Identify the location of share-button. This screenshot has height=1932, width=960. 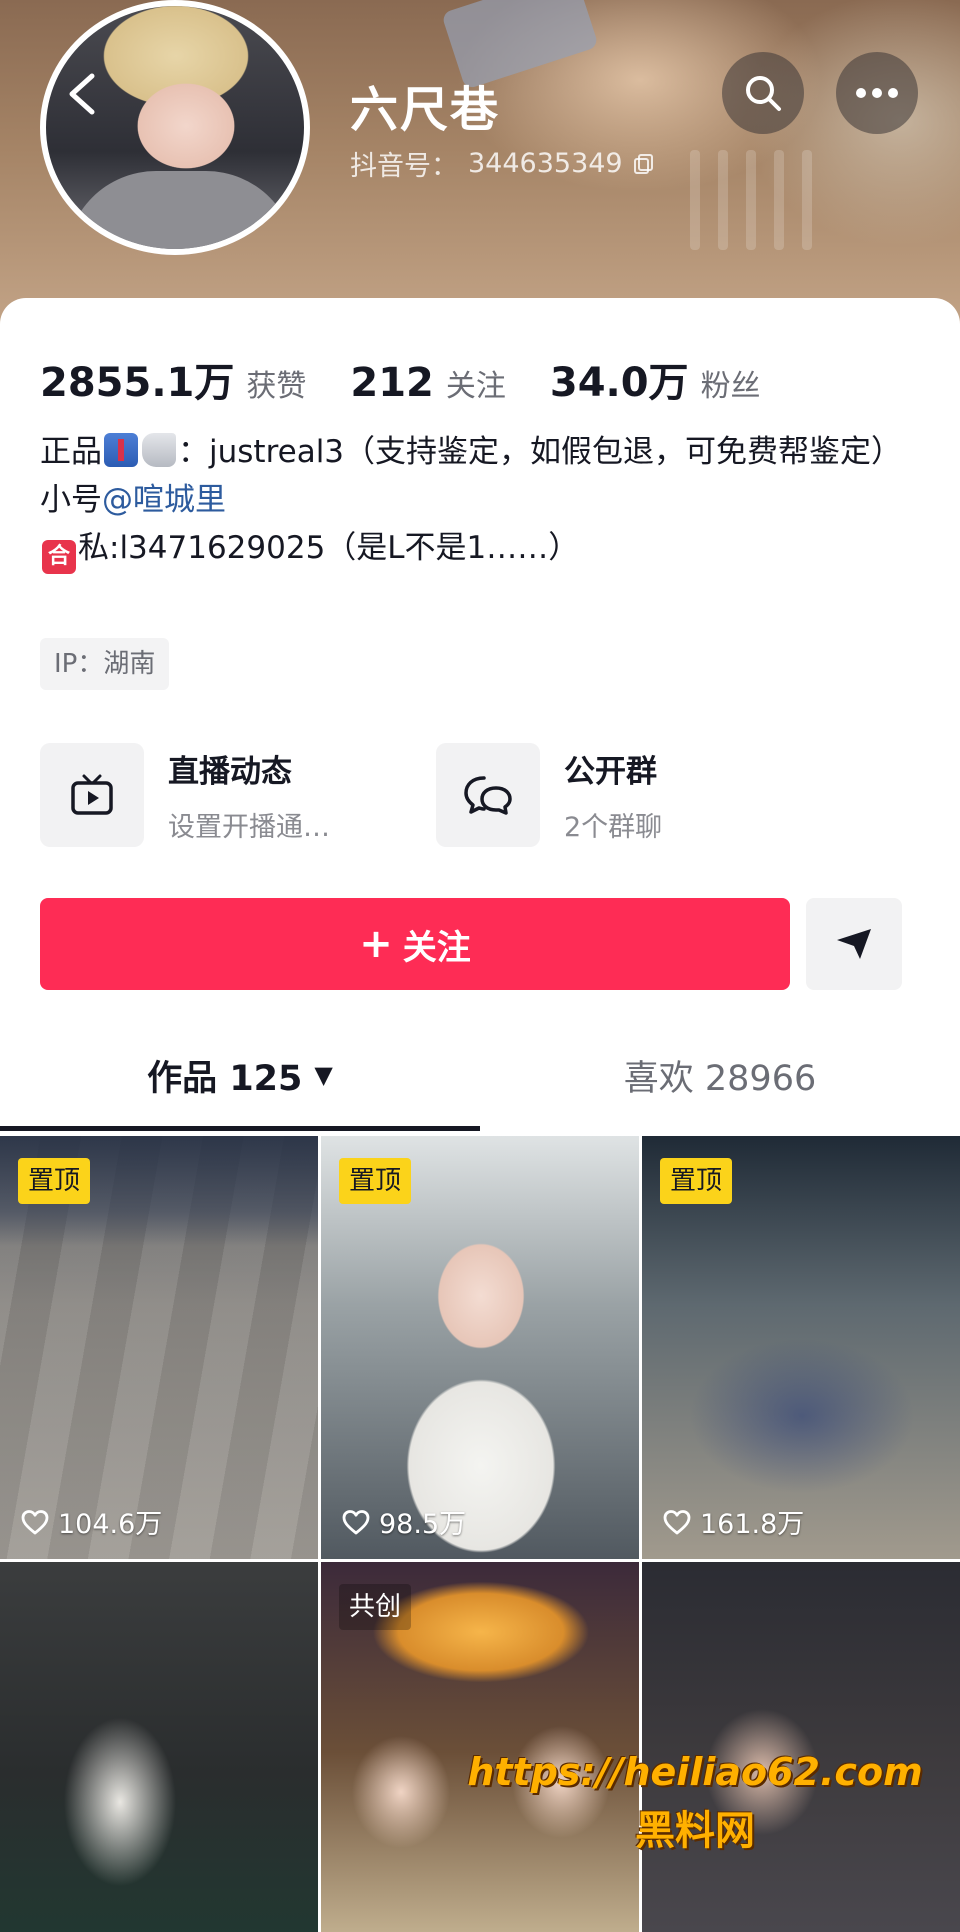
(854, 944).